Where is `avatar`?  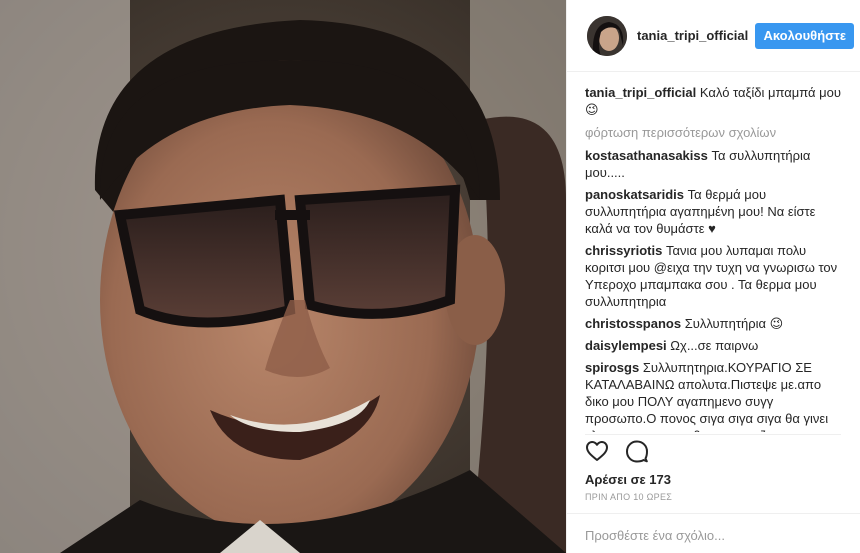 avatar is located at coordinates (607, 35).